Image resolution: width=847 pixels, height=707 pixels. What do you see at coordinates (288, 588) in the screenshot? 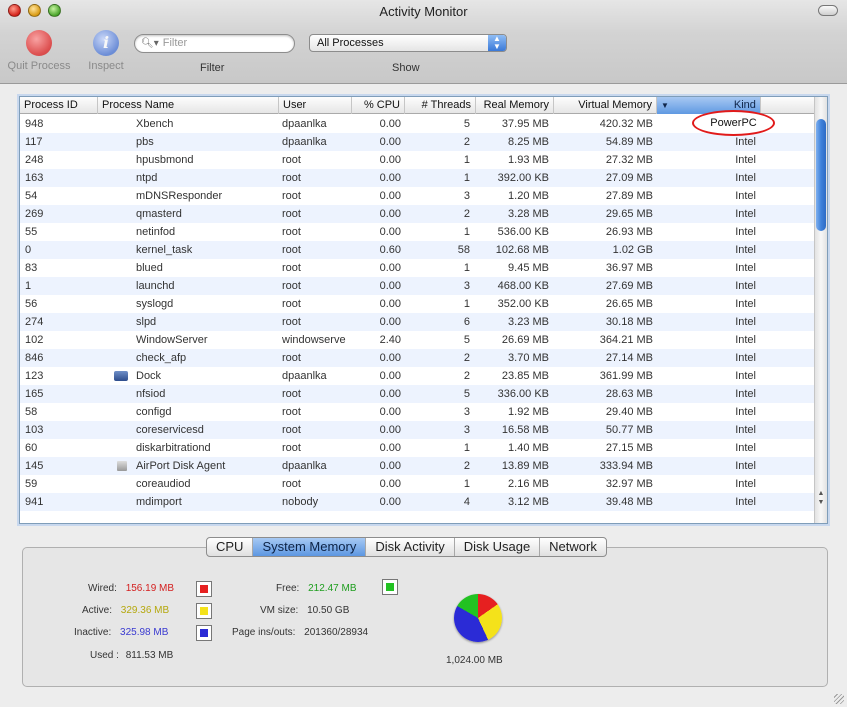
I see `free-label: Free:` at bounding box center [288, 588].